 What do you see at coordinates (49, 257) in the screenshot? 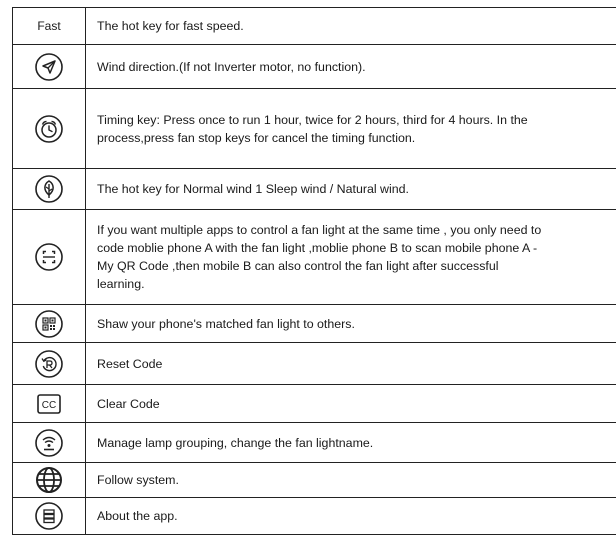
I see `scan-icon` at bounding box center [49, 257].